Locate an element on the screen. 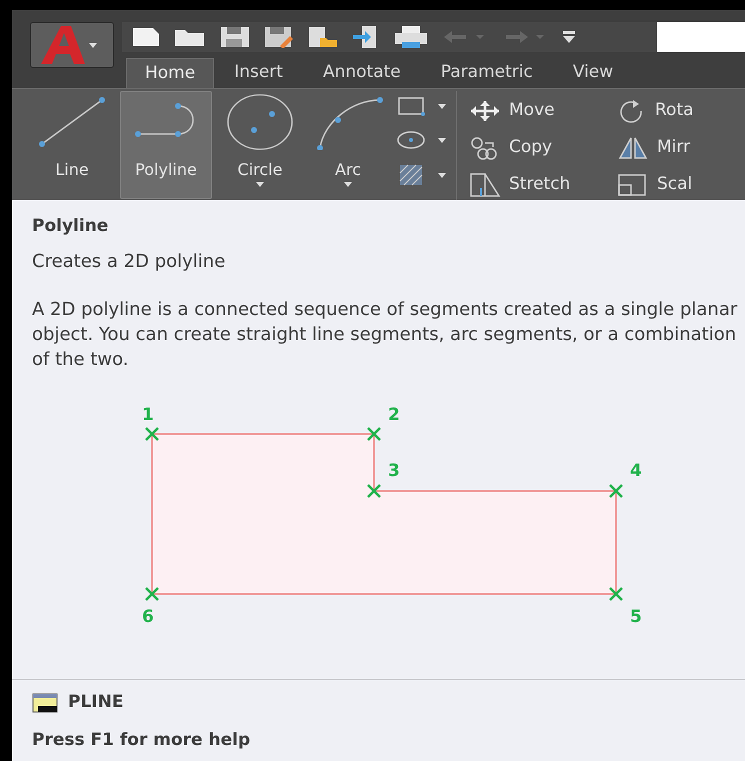  application-menu-button is located at coordinates (72, 45).